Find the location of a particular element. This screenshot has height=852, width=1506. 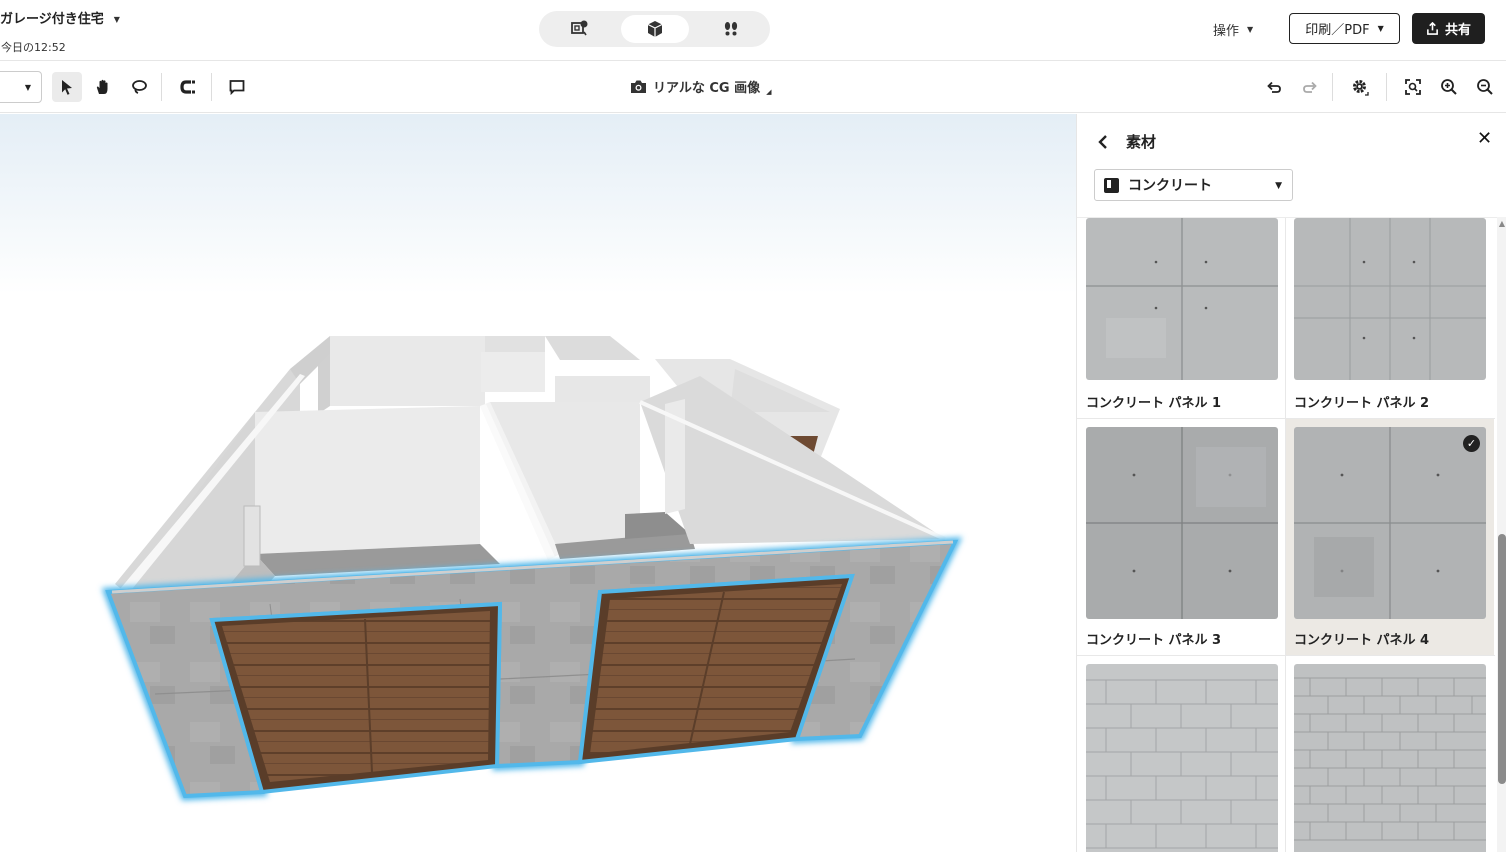

3d-box-icon is located at coordinates (655, 29).